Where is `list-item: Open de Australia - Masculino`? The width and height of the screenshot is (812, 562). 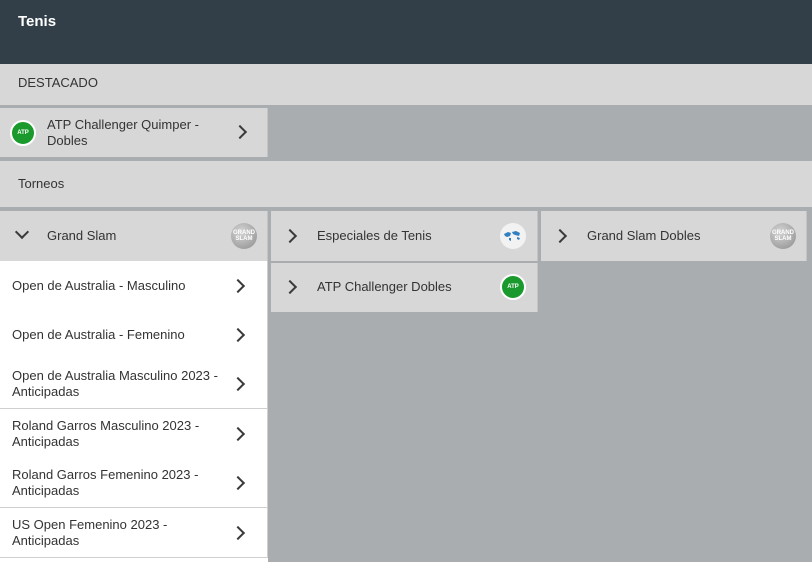
list-item: Open de Australia - Masculino is located at coordinates (134, 286).